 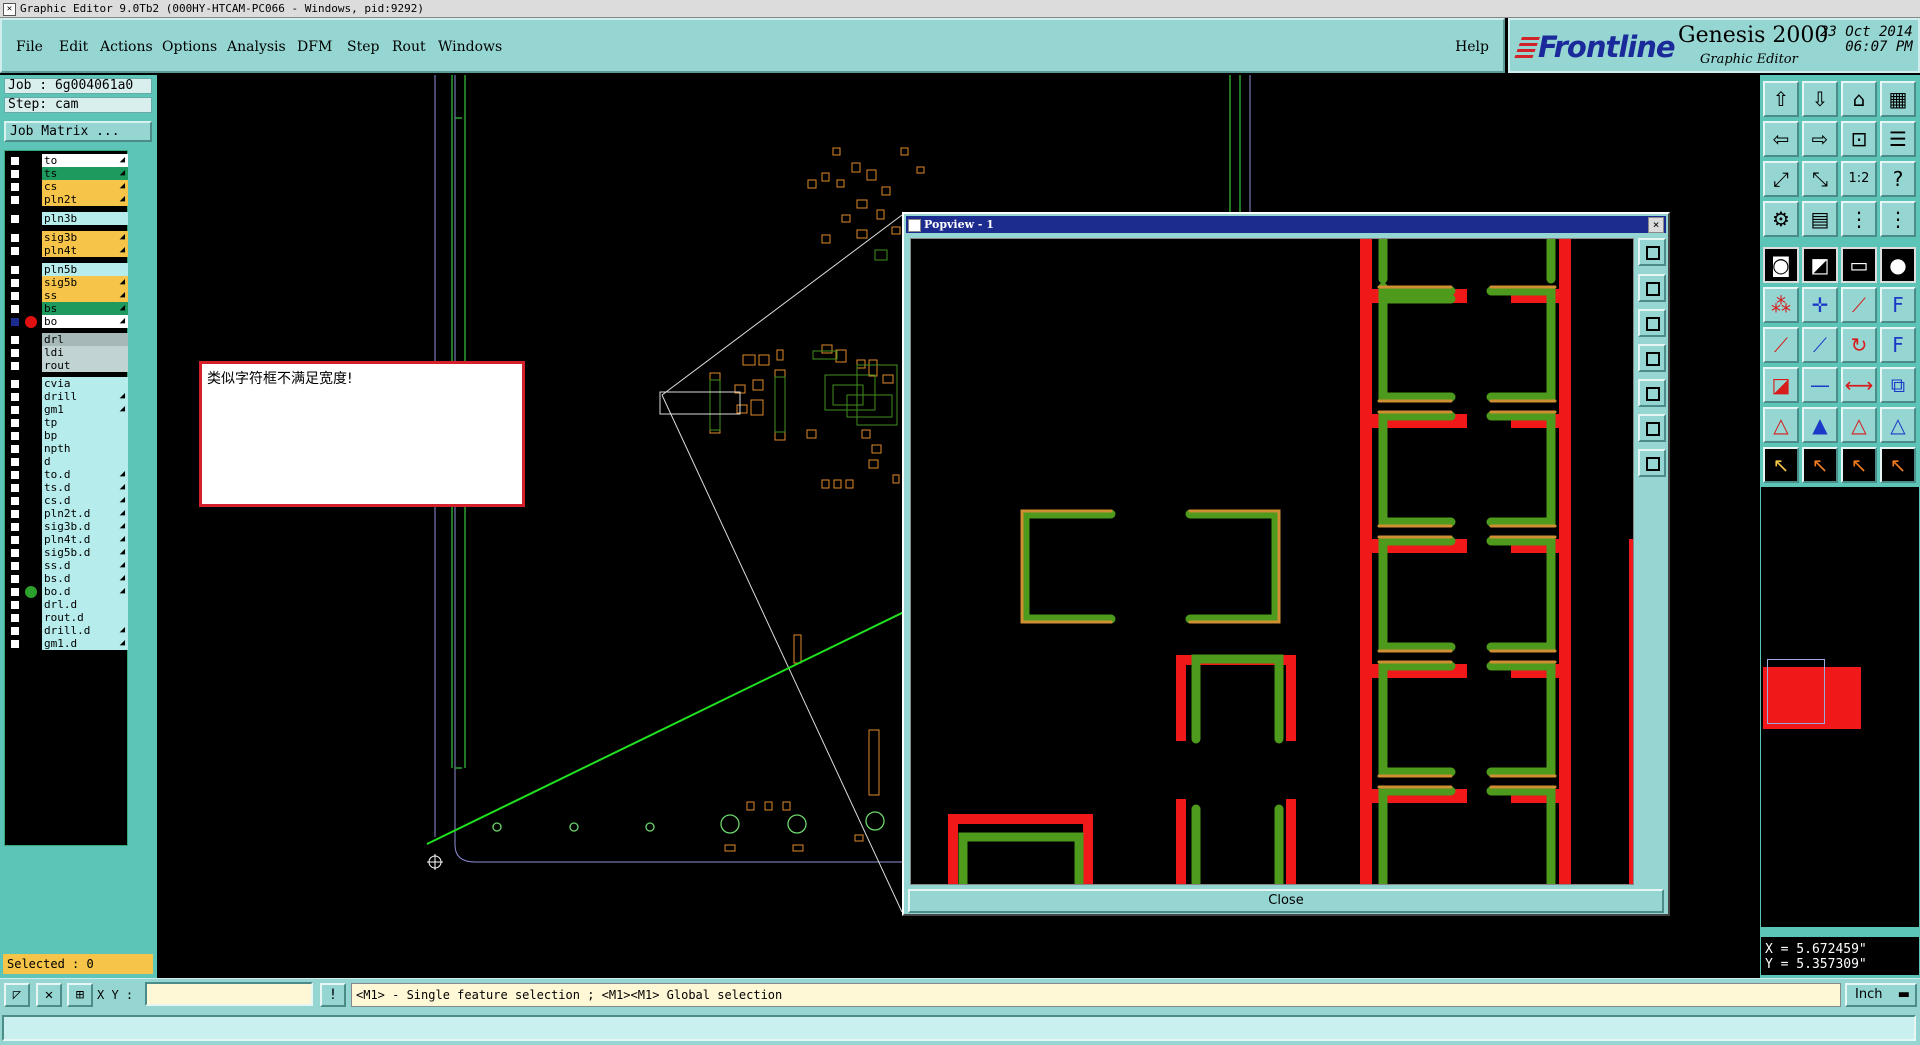 What do you see at coordinates (1881, 995) in the screenshot?
I see `units-selector: Inch ▬` at bounding box center [1881, 995].